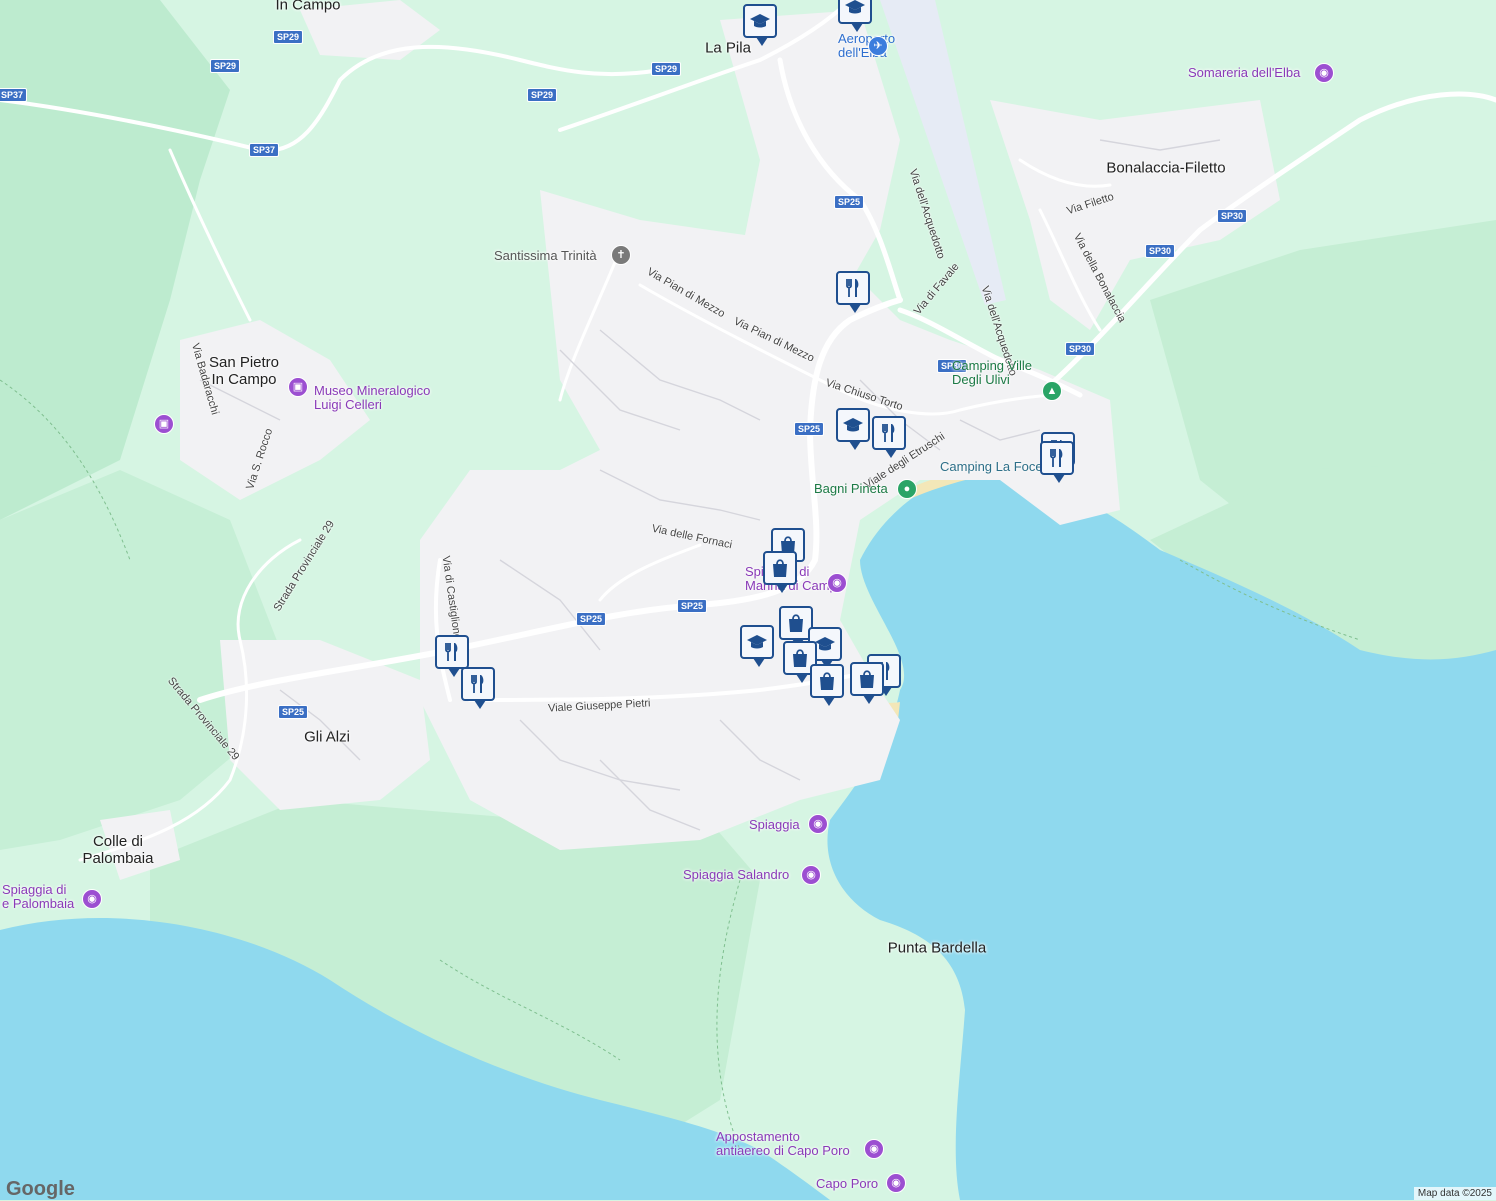  I want to click on place-label: Colle diPalombaia, so click(118, 850).